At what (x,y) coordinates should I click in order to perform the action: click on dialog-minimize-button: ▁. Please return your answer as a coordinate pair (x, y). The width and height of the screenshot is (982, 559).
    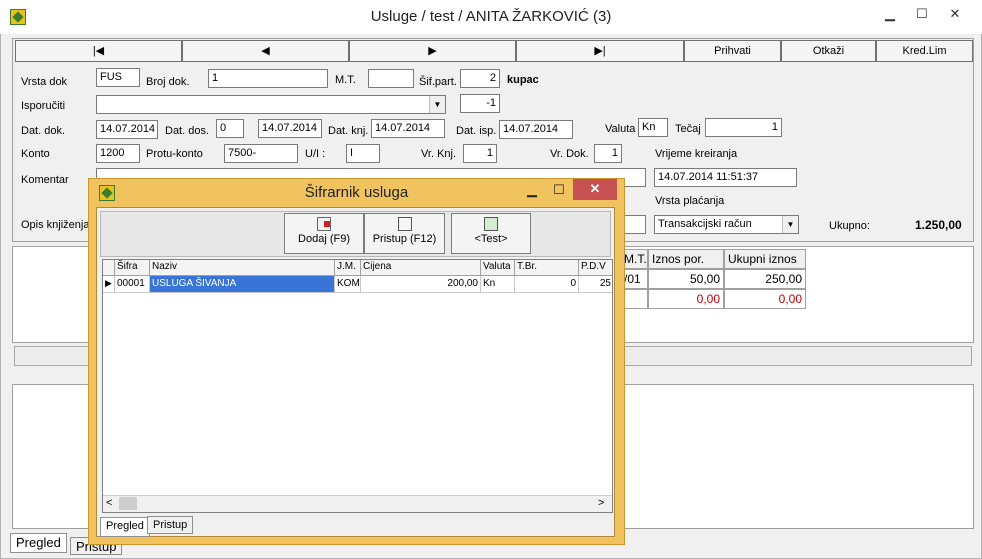
    Looking at the image, I should click on (532, 190).